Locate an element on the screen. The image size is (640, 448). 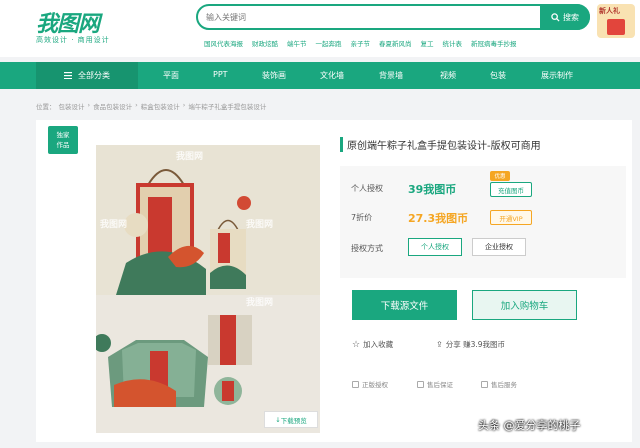
main-nav: 全部分类 平面 PPT 装饰画 文化墙 背景墙 视频 包装 展示制作 is located at coordinates (320, 75).